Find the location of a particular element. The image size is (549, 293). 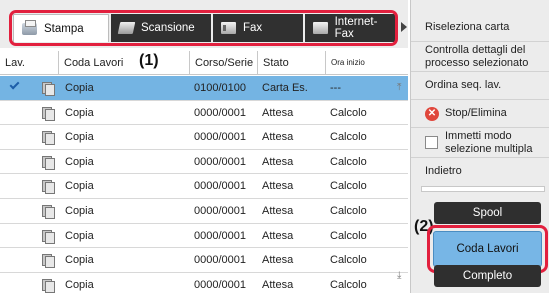

menu-item-label: Stop/Elimina is located at coordinates (476, 113).